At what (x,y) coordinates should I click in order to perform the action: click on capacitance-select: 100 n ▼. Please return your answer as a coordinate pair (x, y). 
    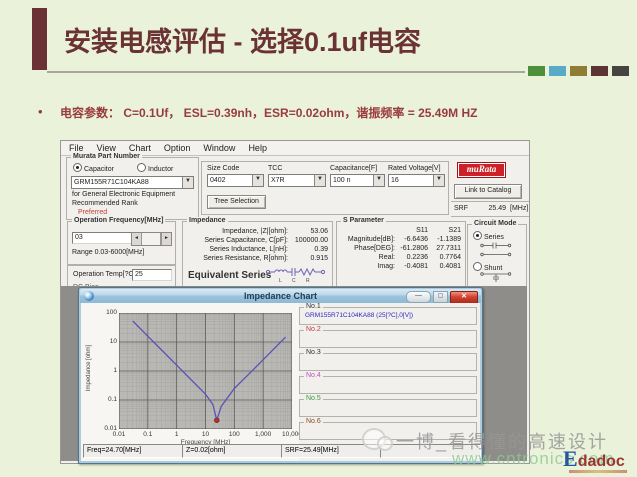
    Looking at the image, I should click on (357, 180).